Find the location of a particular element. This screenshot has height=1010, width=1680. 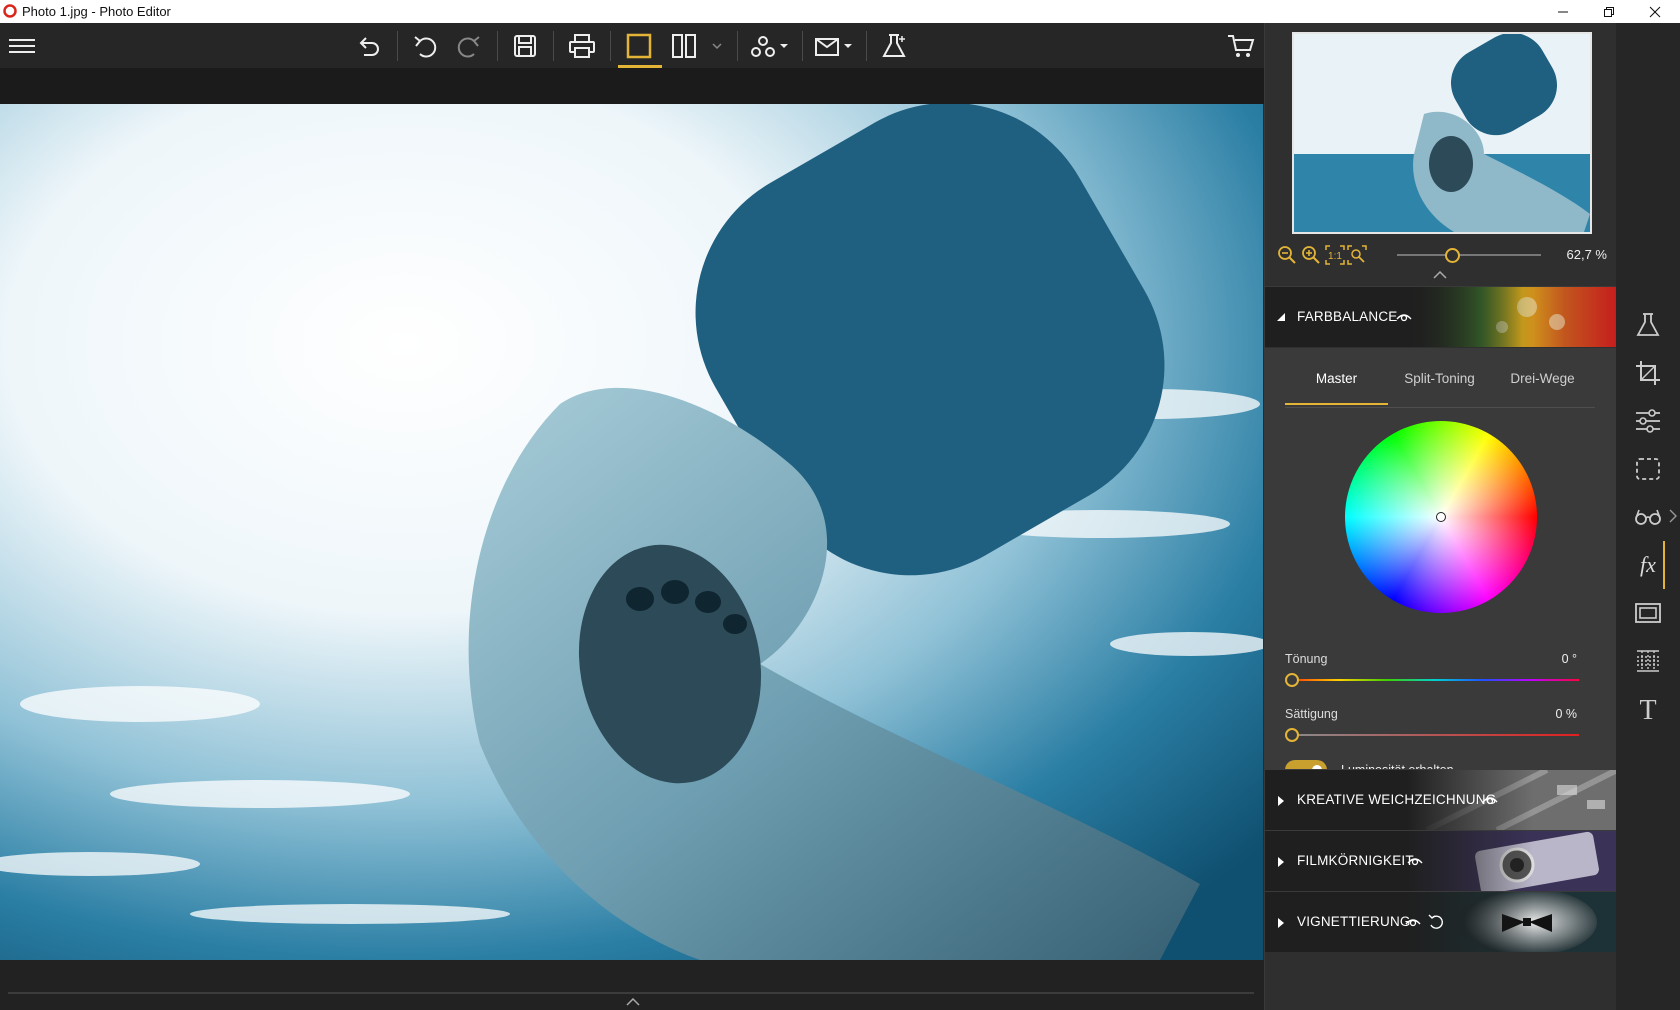

svg-text: T is located at coordinates (1647, 709).